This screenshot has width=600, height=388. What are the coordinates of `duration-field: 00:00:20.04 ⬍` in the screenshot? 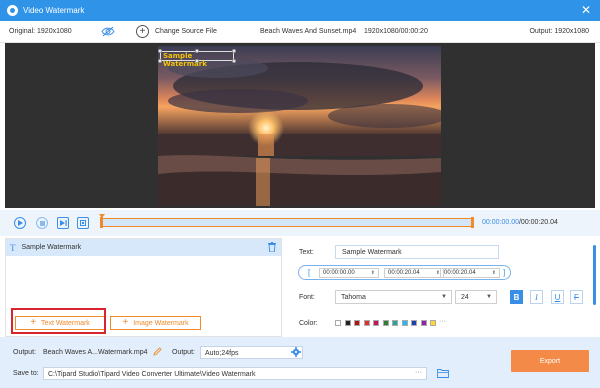 It's located at (470, 273).